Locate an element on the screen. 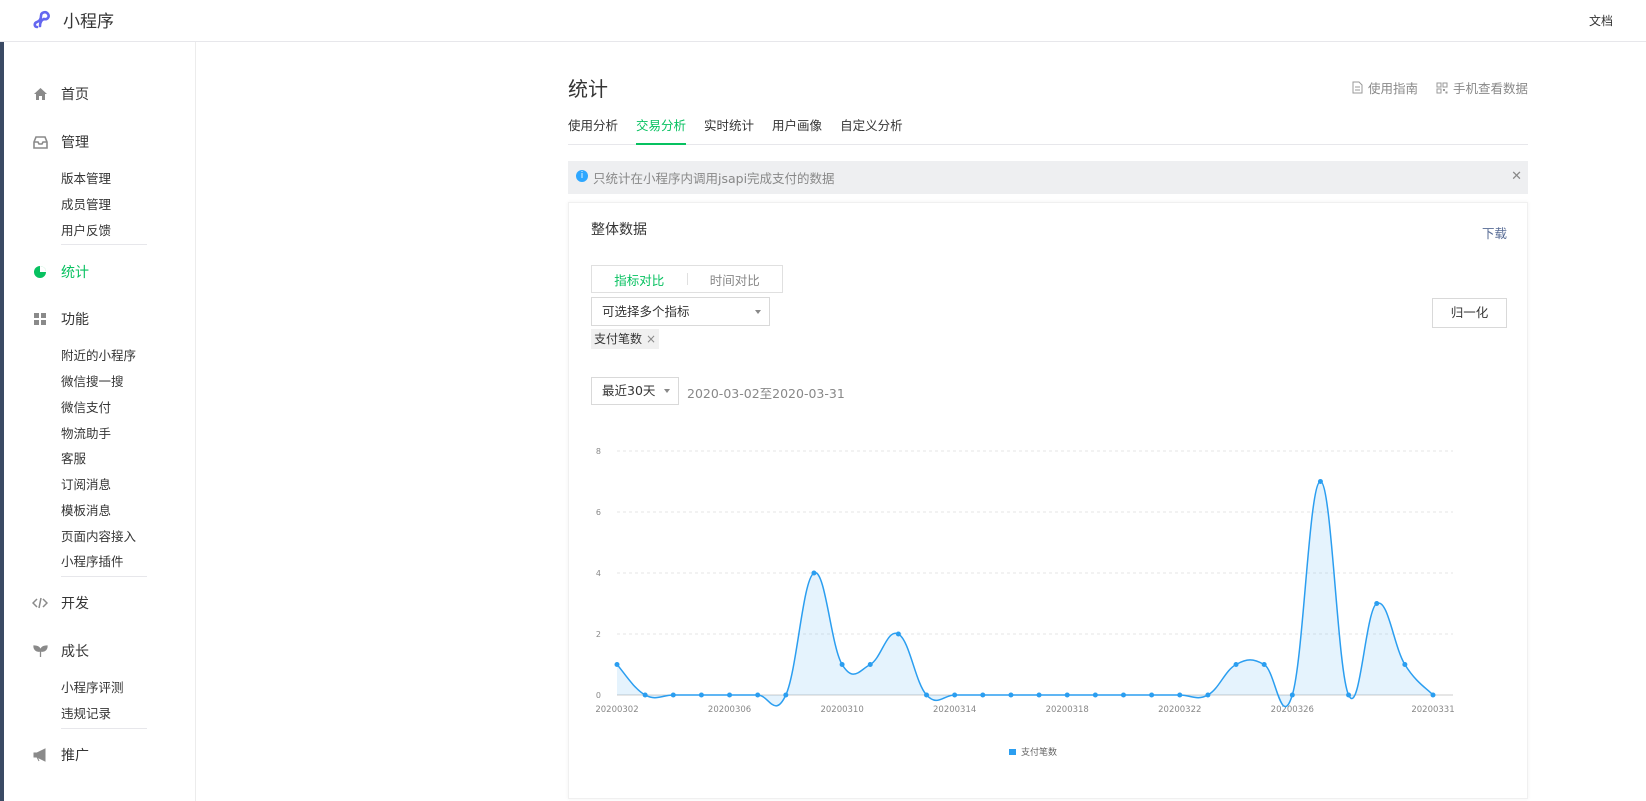 This screenshot has height=801, width=1646. sidebar-item-violations: 违规记录 is located at coordinates (86, 712).